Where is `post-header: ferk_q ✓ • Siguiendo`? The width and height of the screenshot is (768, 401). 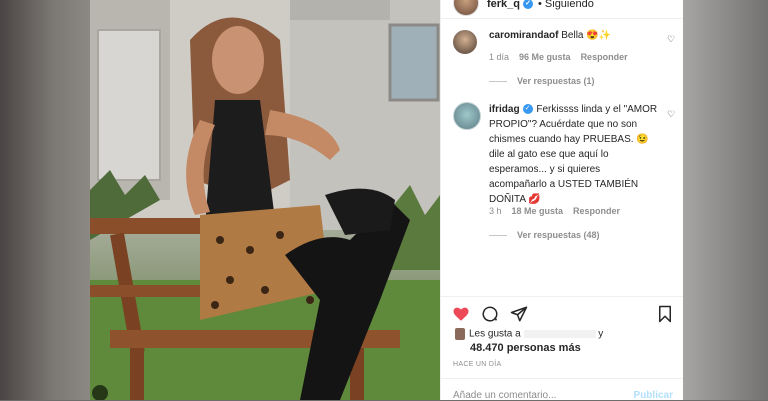
post-header: ferk_q ✓ • Siguiendo is located at coordinates (562, 9).